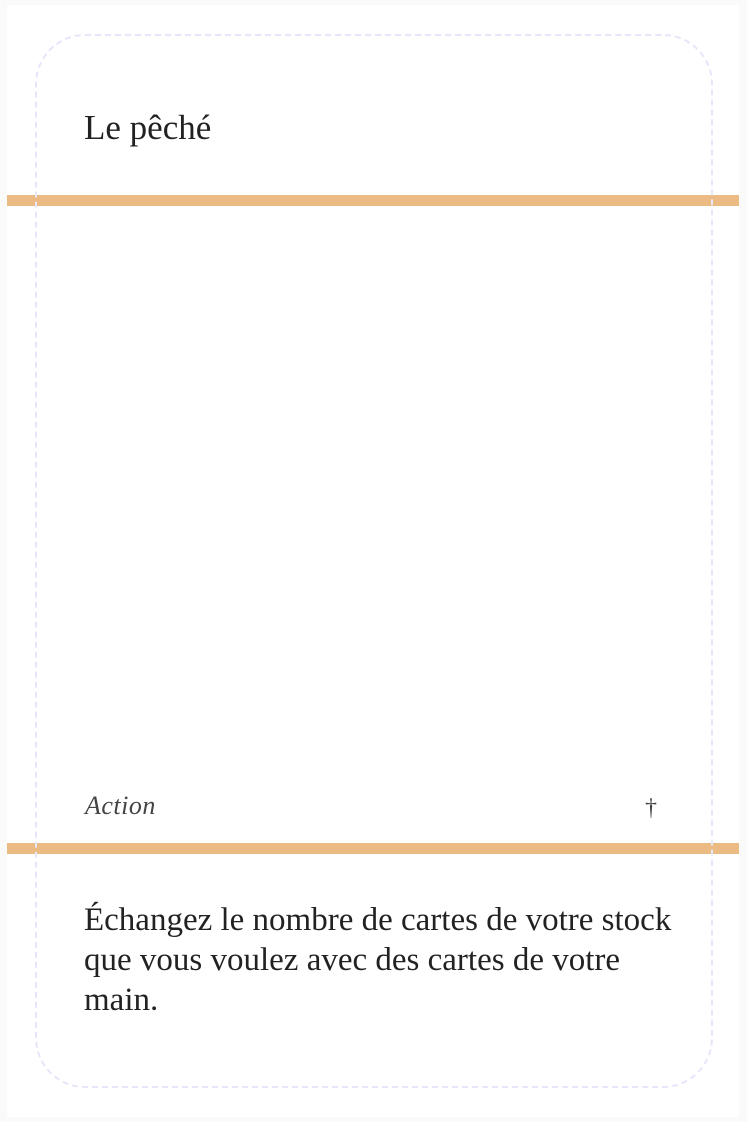 This screenshot has width=747, height=1122. What do you see at coordinates (120, 805) in the screenshot?
I see `card-type: Action` at bounding box center [120, 805].